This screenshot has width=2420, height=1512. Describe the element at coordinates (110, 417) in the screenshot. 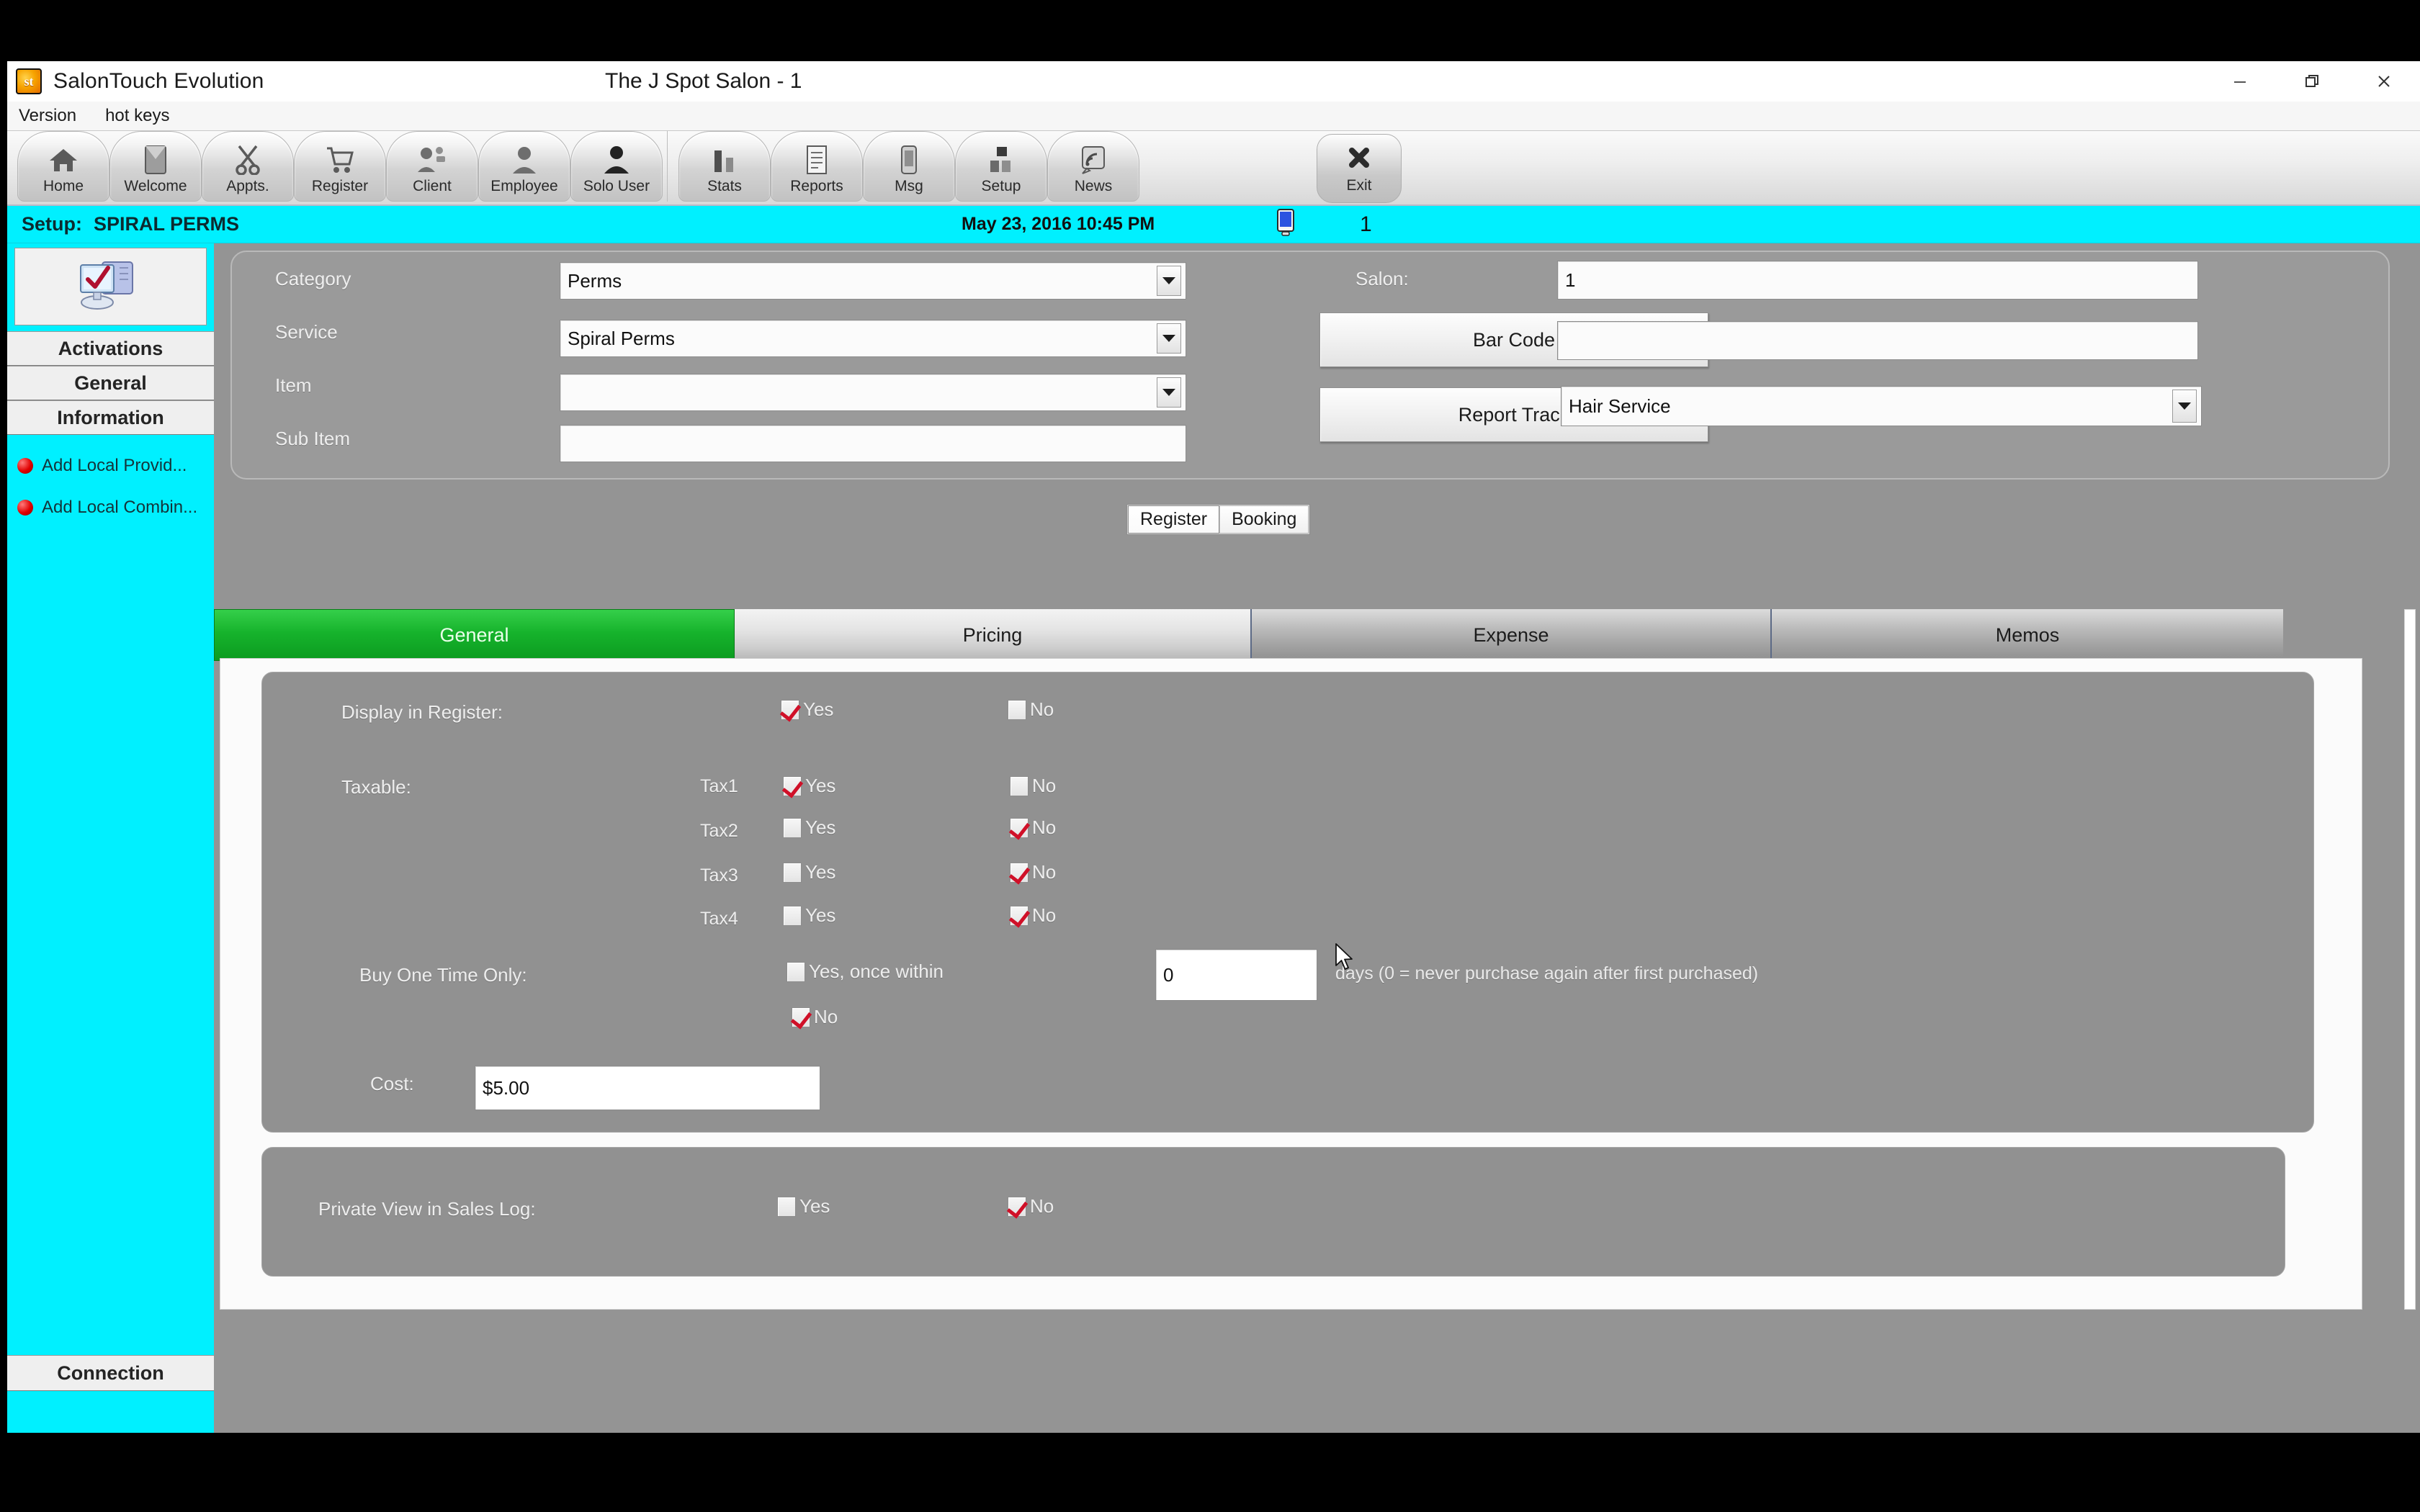

I see `sidebar-header-information: Information` at that location.